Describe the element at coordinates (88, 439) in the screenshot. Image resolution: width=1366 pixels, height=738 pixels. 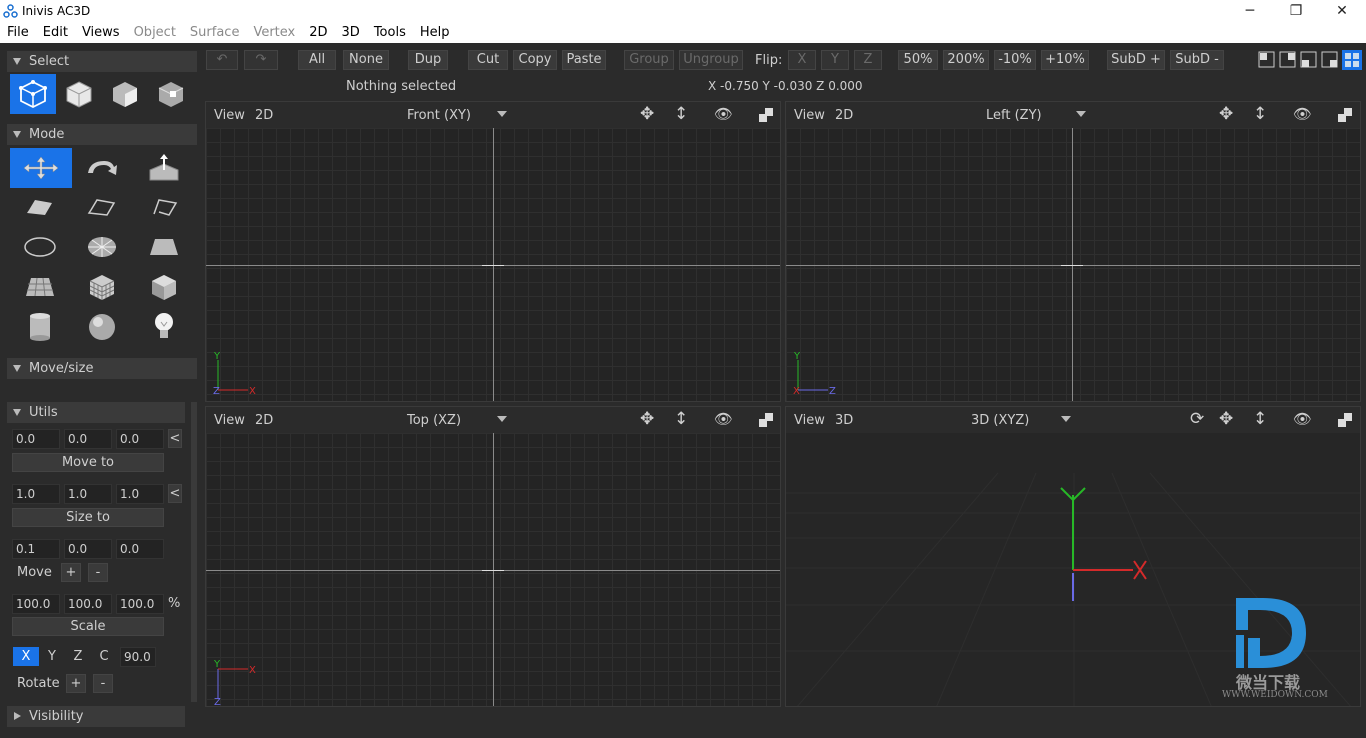
I see `position-y-field: 0.0` at that location.